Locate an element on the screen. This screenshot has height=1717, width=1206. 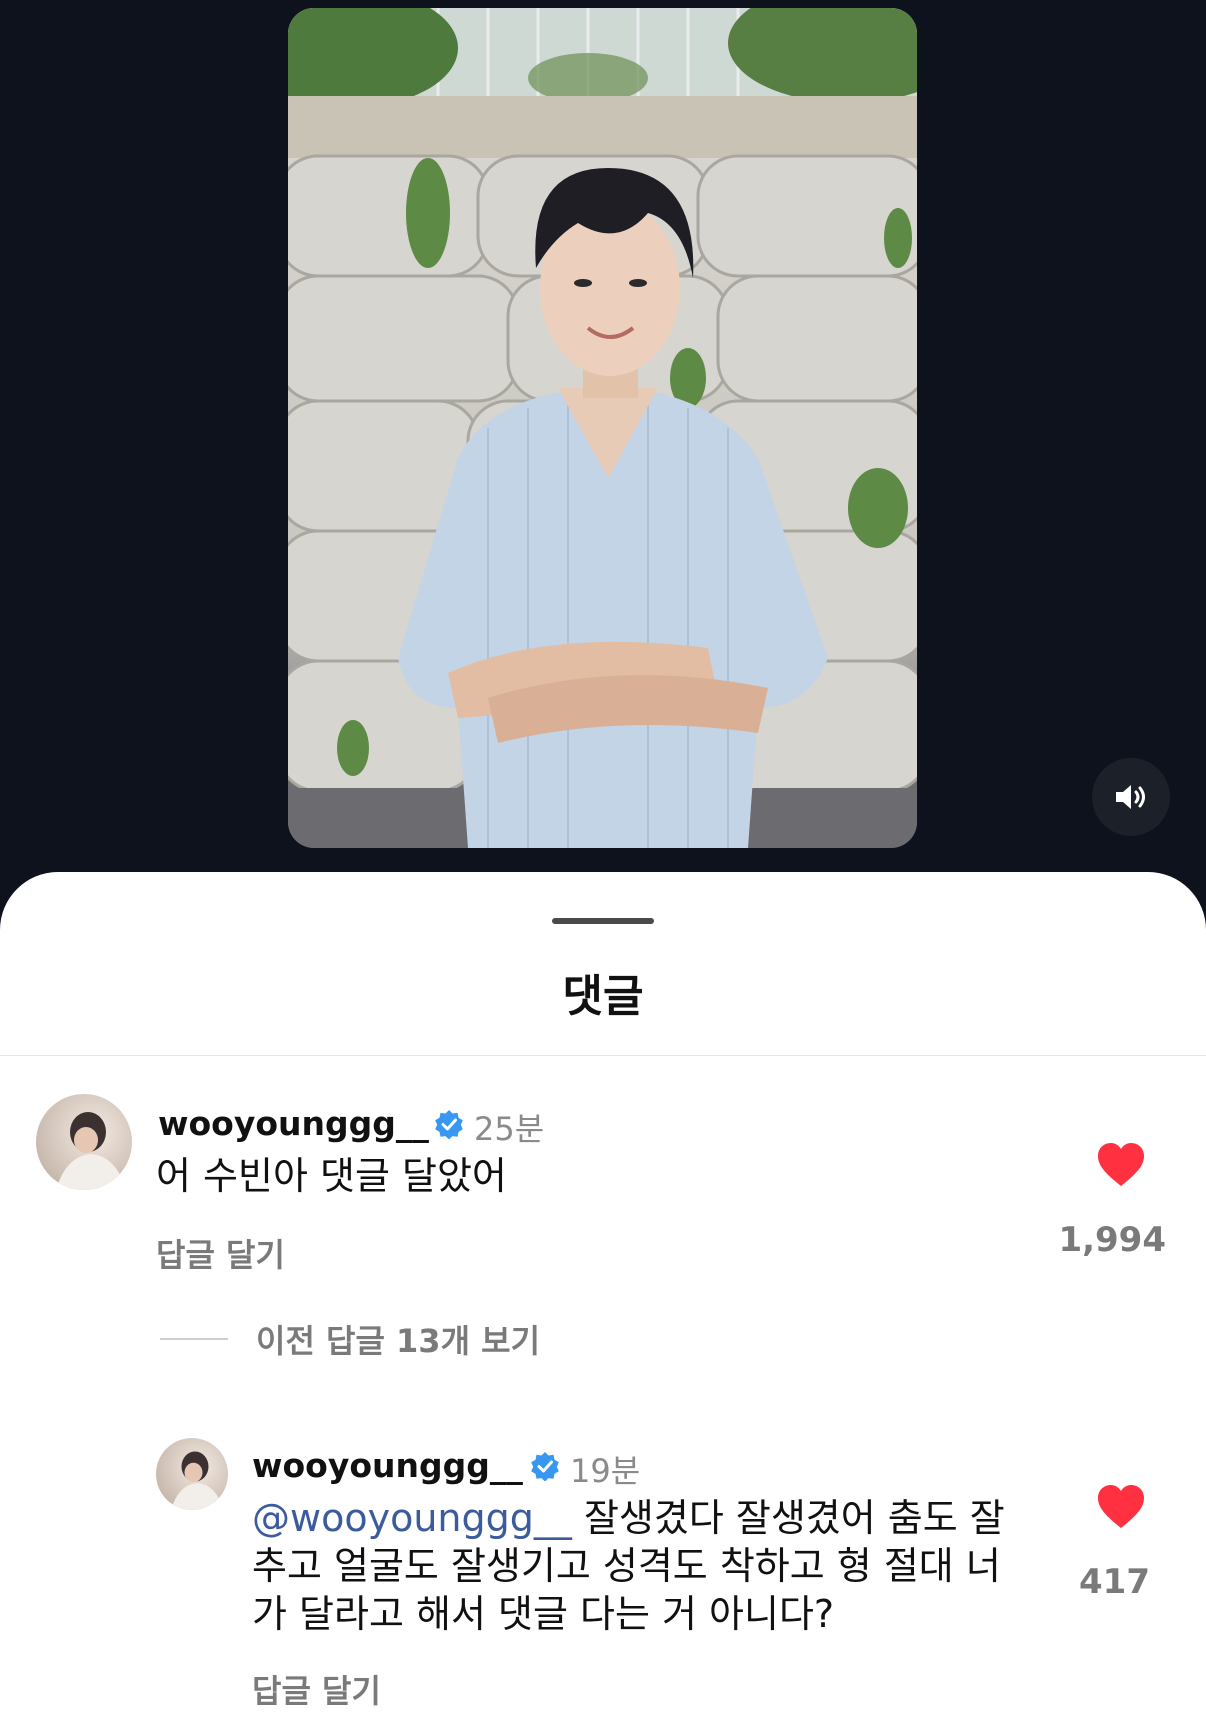
mention-link: @wooyounggg__ is located at coordinates (412, 1518).